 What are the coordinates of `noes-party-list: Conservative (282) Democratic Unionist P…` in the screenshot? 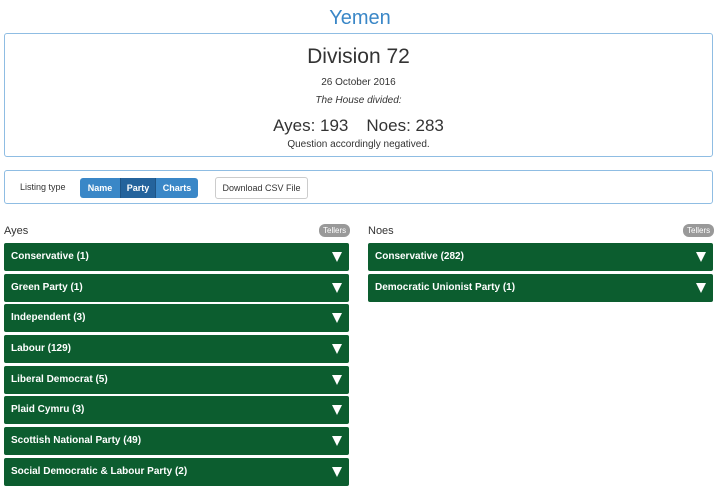 It's located at (540, 273).